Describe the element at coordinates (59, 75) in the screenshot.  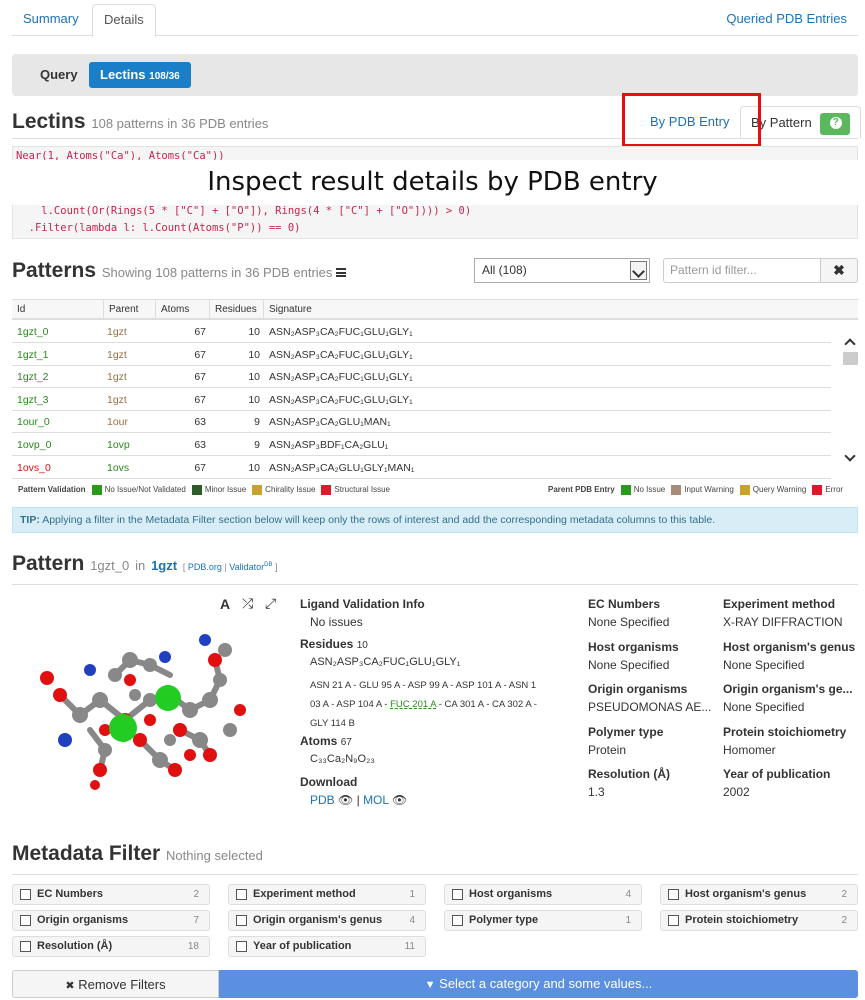
I see `query-button: Query` at that location.